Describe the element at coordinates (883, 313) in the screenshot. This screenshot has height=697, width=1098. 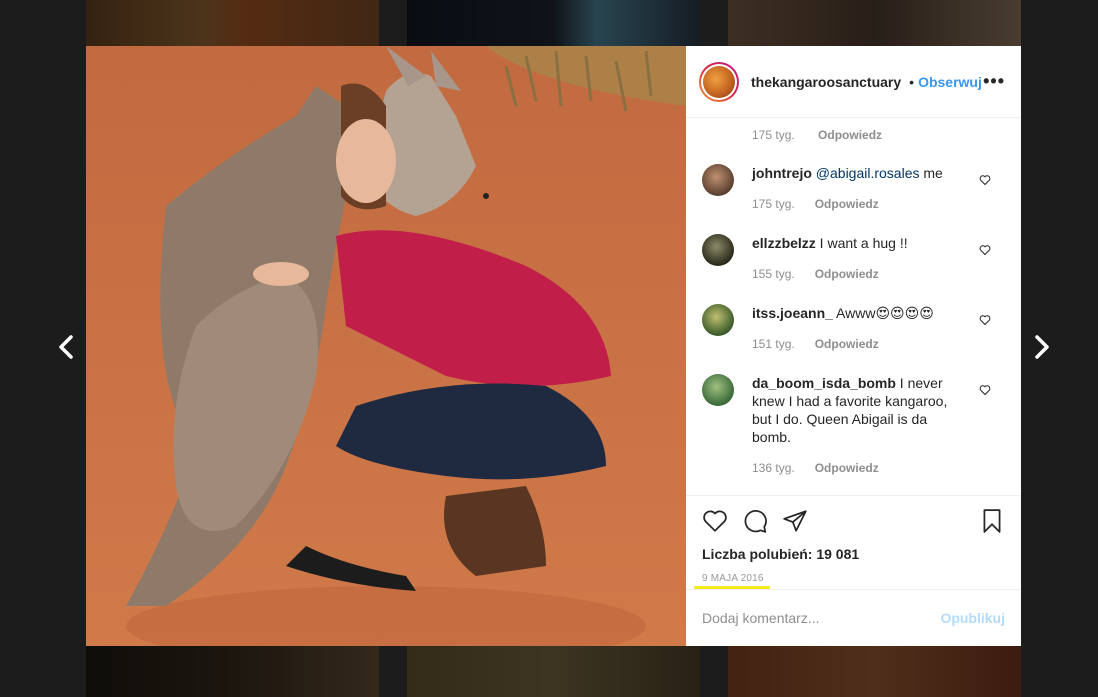
I see `comment-text: Awww😍😍😍😍` at that location.